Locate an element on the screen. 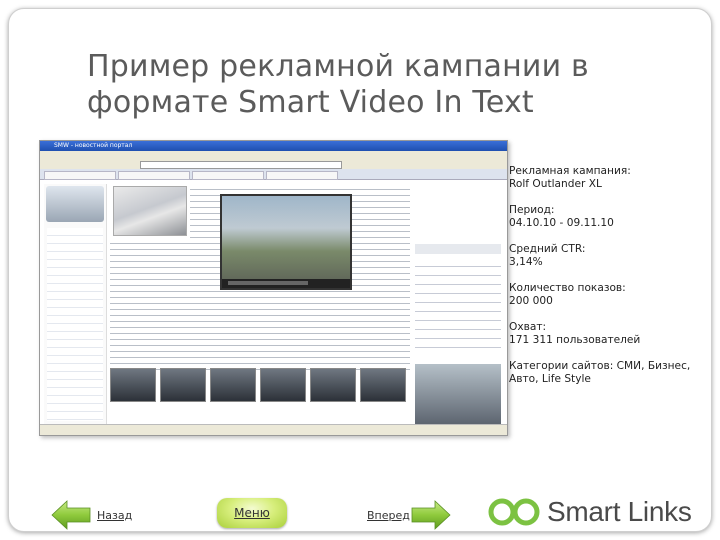 This screenshot has height=540, width=720. webpage-left-nav is located at coordinates (75, 304).